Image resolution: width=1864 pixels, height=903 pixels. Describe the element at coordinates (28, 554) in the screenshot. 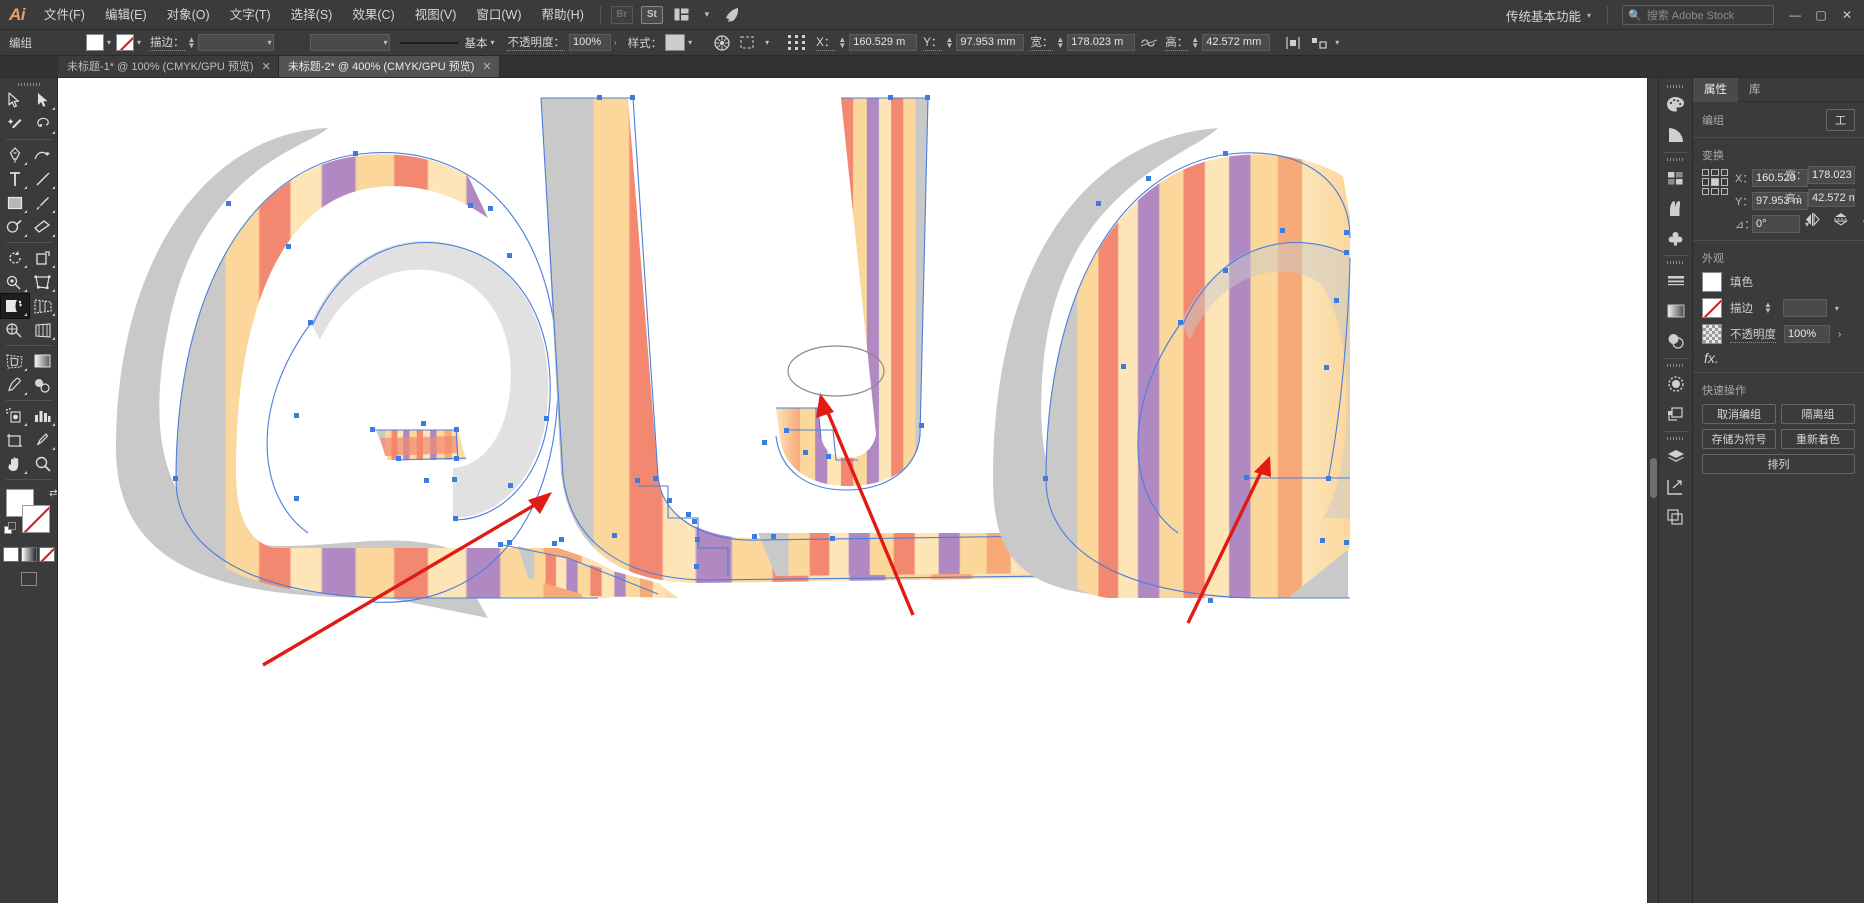

I see `gradient-fill-mode-button` at that location.